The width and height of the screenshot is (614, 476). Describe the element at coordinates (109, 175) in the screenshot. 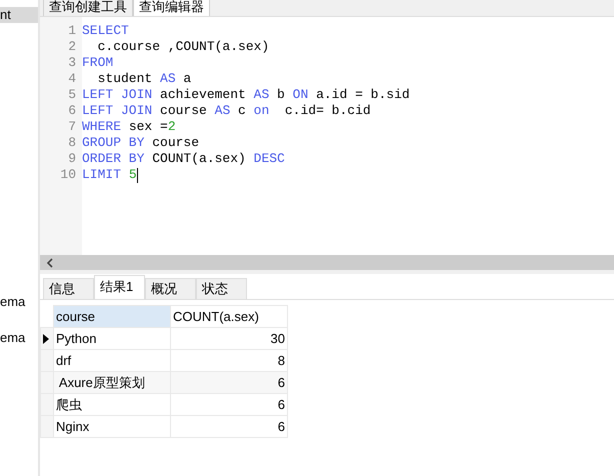

I see `code-line: LIMIT 5` at that location.